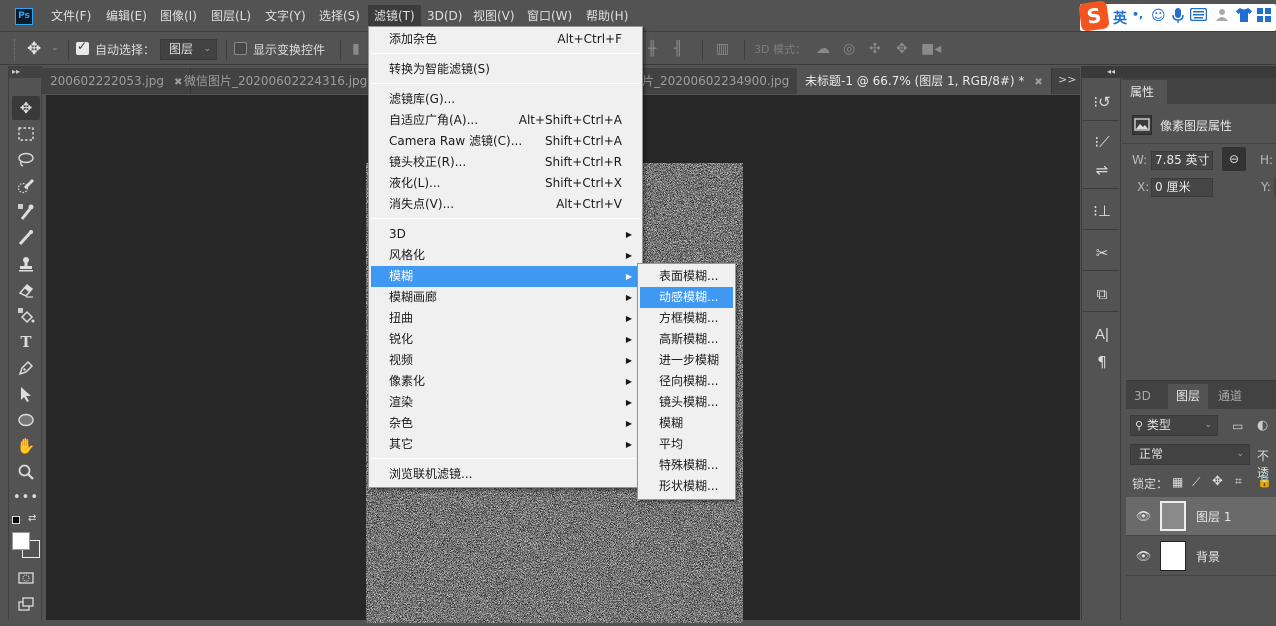 The width and height of the screenshot is (1276, 626). Describe the element at coordinates (1217, 481) in the screenshot. I see `lock-position-icon: ✥` at that location.